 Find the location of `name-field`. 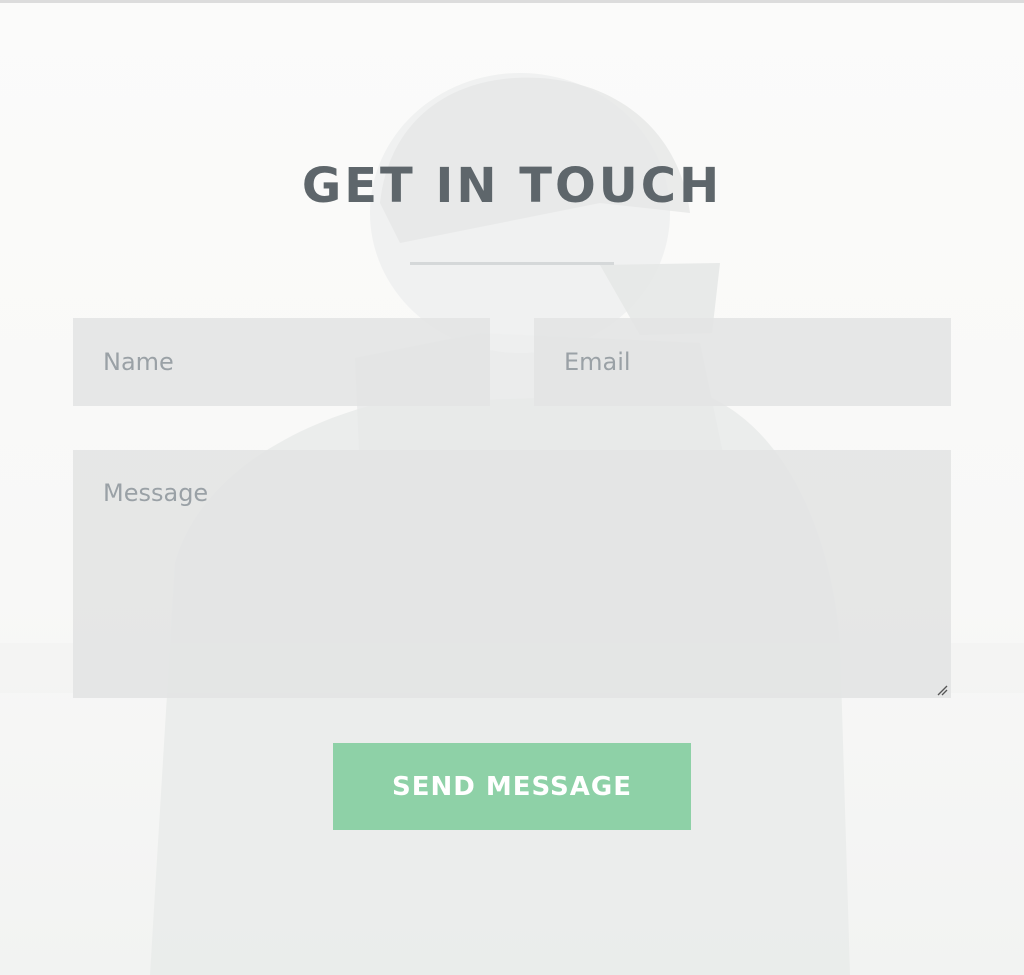

name-field is located at coordinates (281, 362).